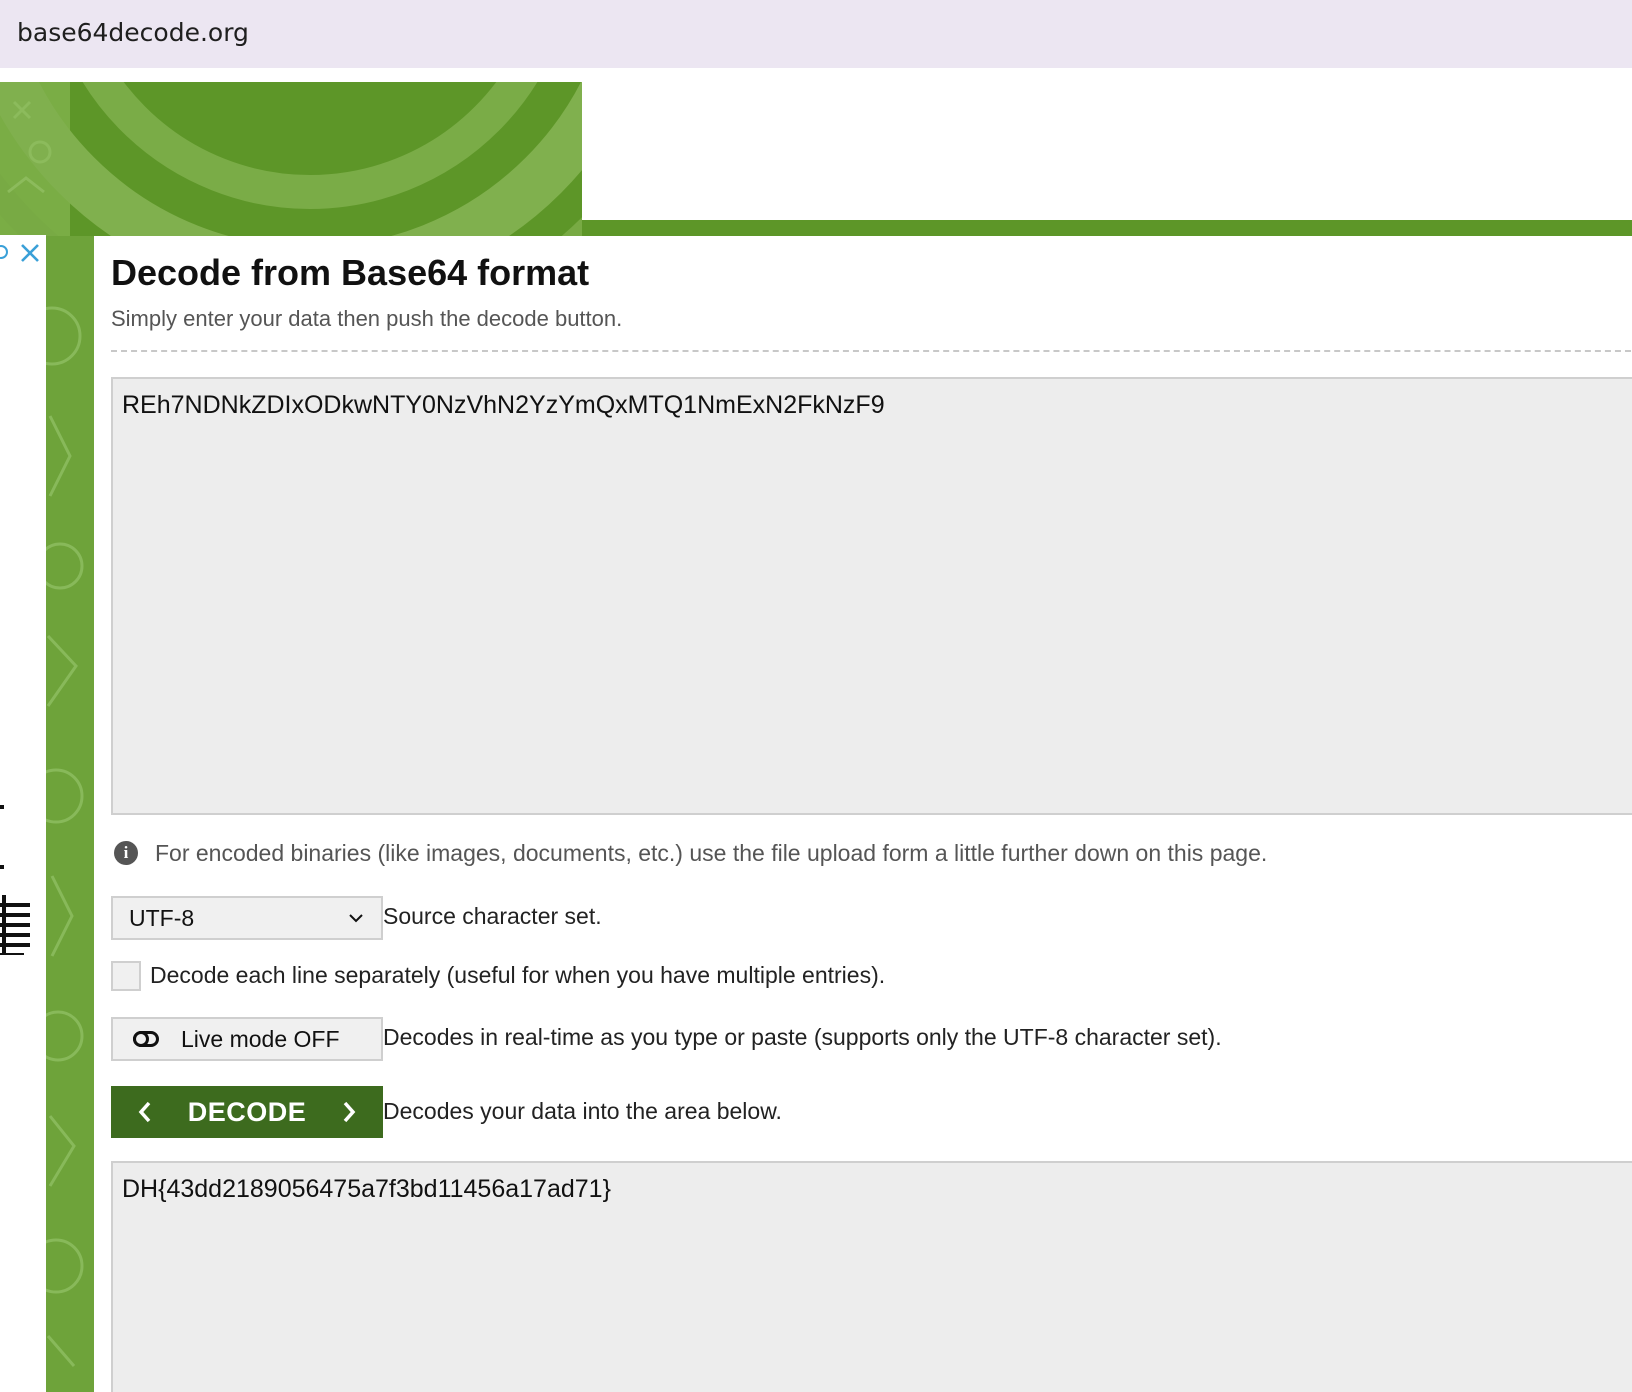 This screenshot has width=1632, height=1392. What do you see at coordinates (816, 75) in the screenshot?
I see `header-strip` at bounding box center [816, 75].